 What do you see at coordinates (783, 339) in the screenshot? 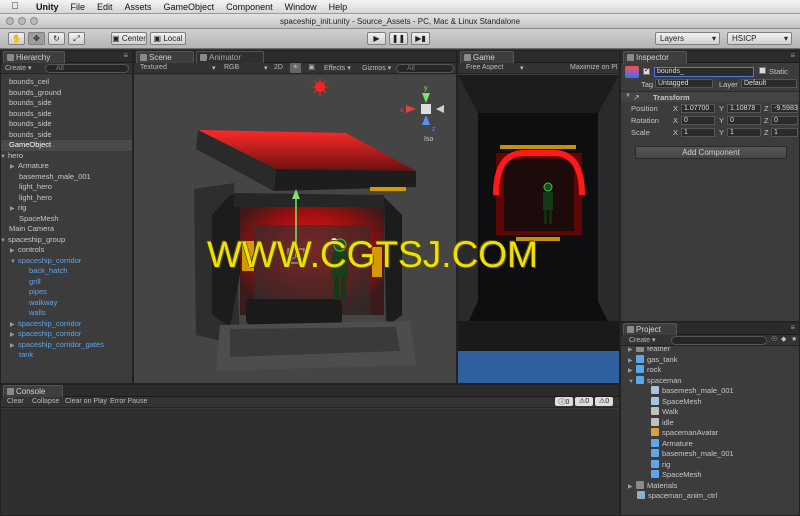
I see `filter-label-icon: ◆` at bounding box center [783, 339].